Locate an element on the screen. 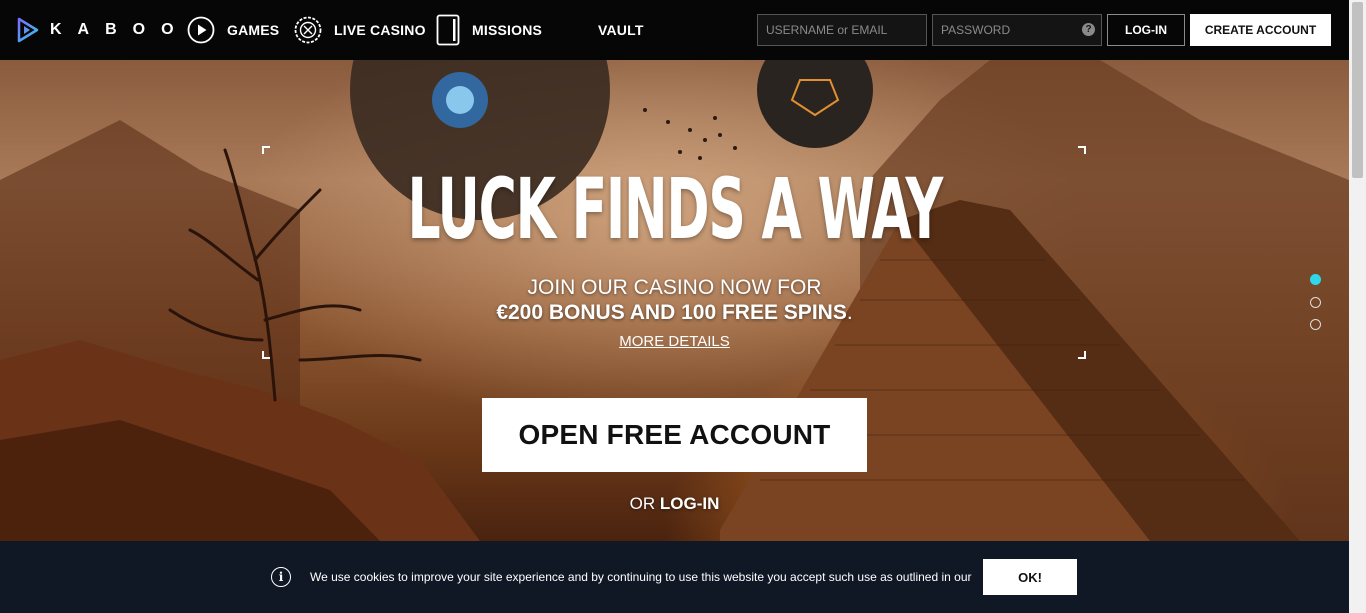 The height and width of the screenshot is (613, 1366). username-input is located at coordinates (842, 30).